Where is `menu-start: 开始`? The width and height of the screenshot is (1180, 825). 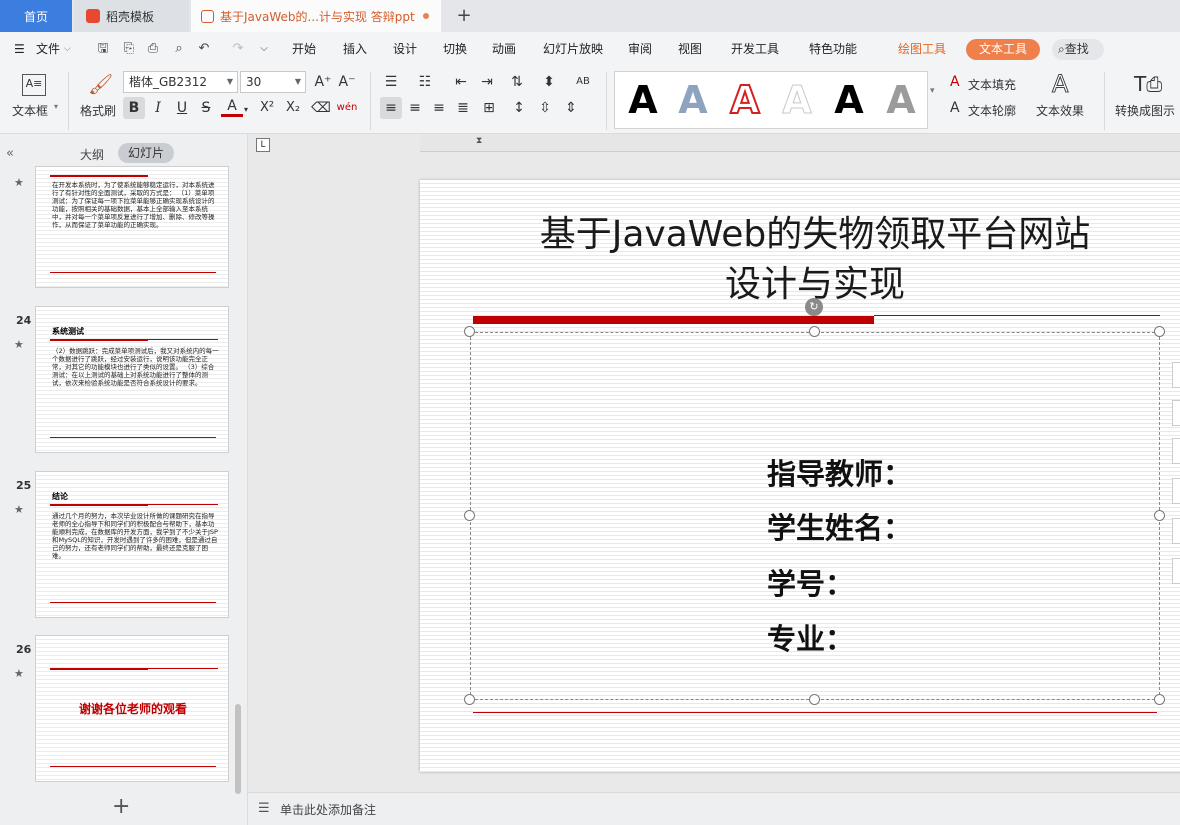 menu-start: 开始 is located at coordinates (304, 49).